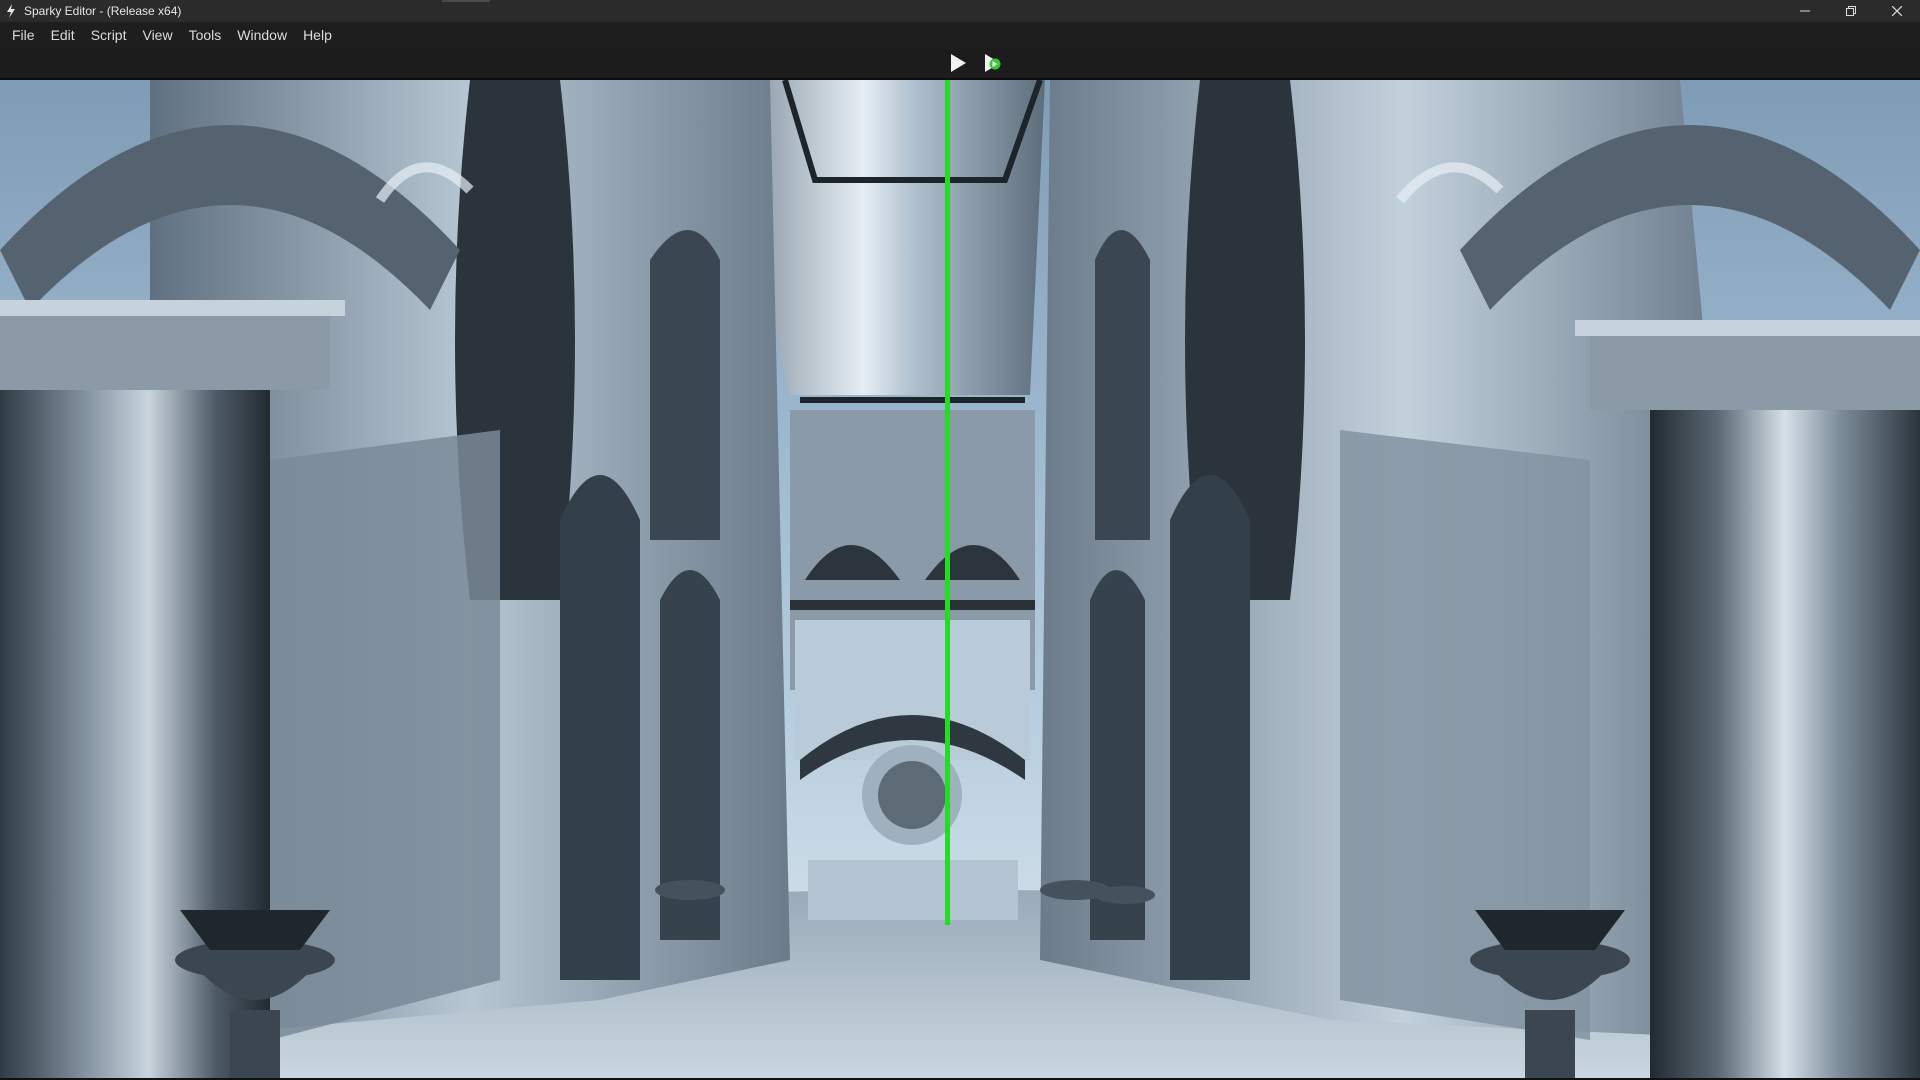 The width and height of the screenshot is (1920, 1080). What do you see at coordinates (262, 35) in the screenshot?
I see `menu-window: Window` at bounding box center [262, 35].